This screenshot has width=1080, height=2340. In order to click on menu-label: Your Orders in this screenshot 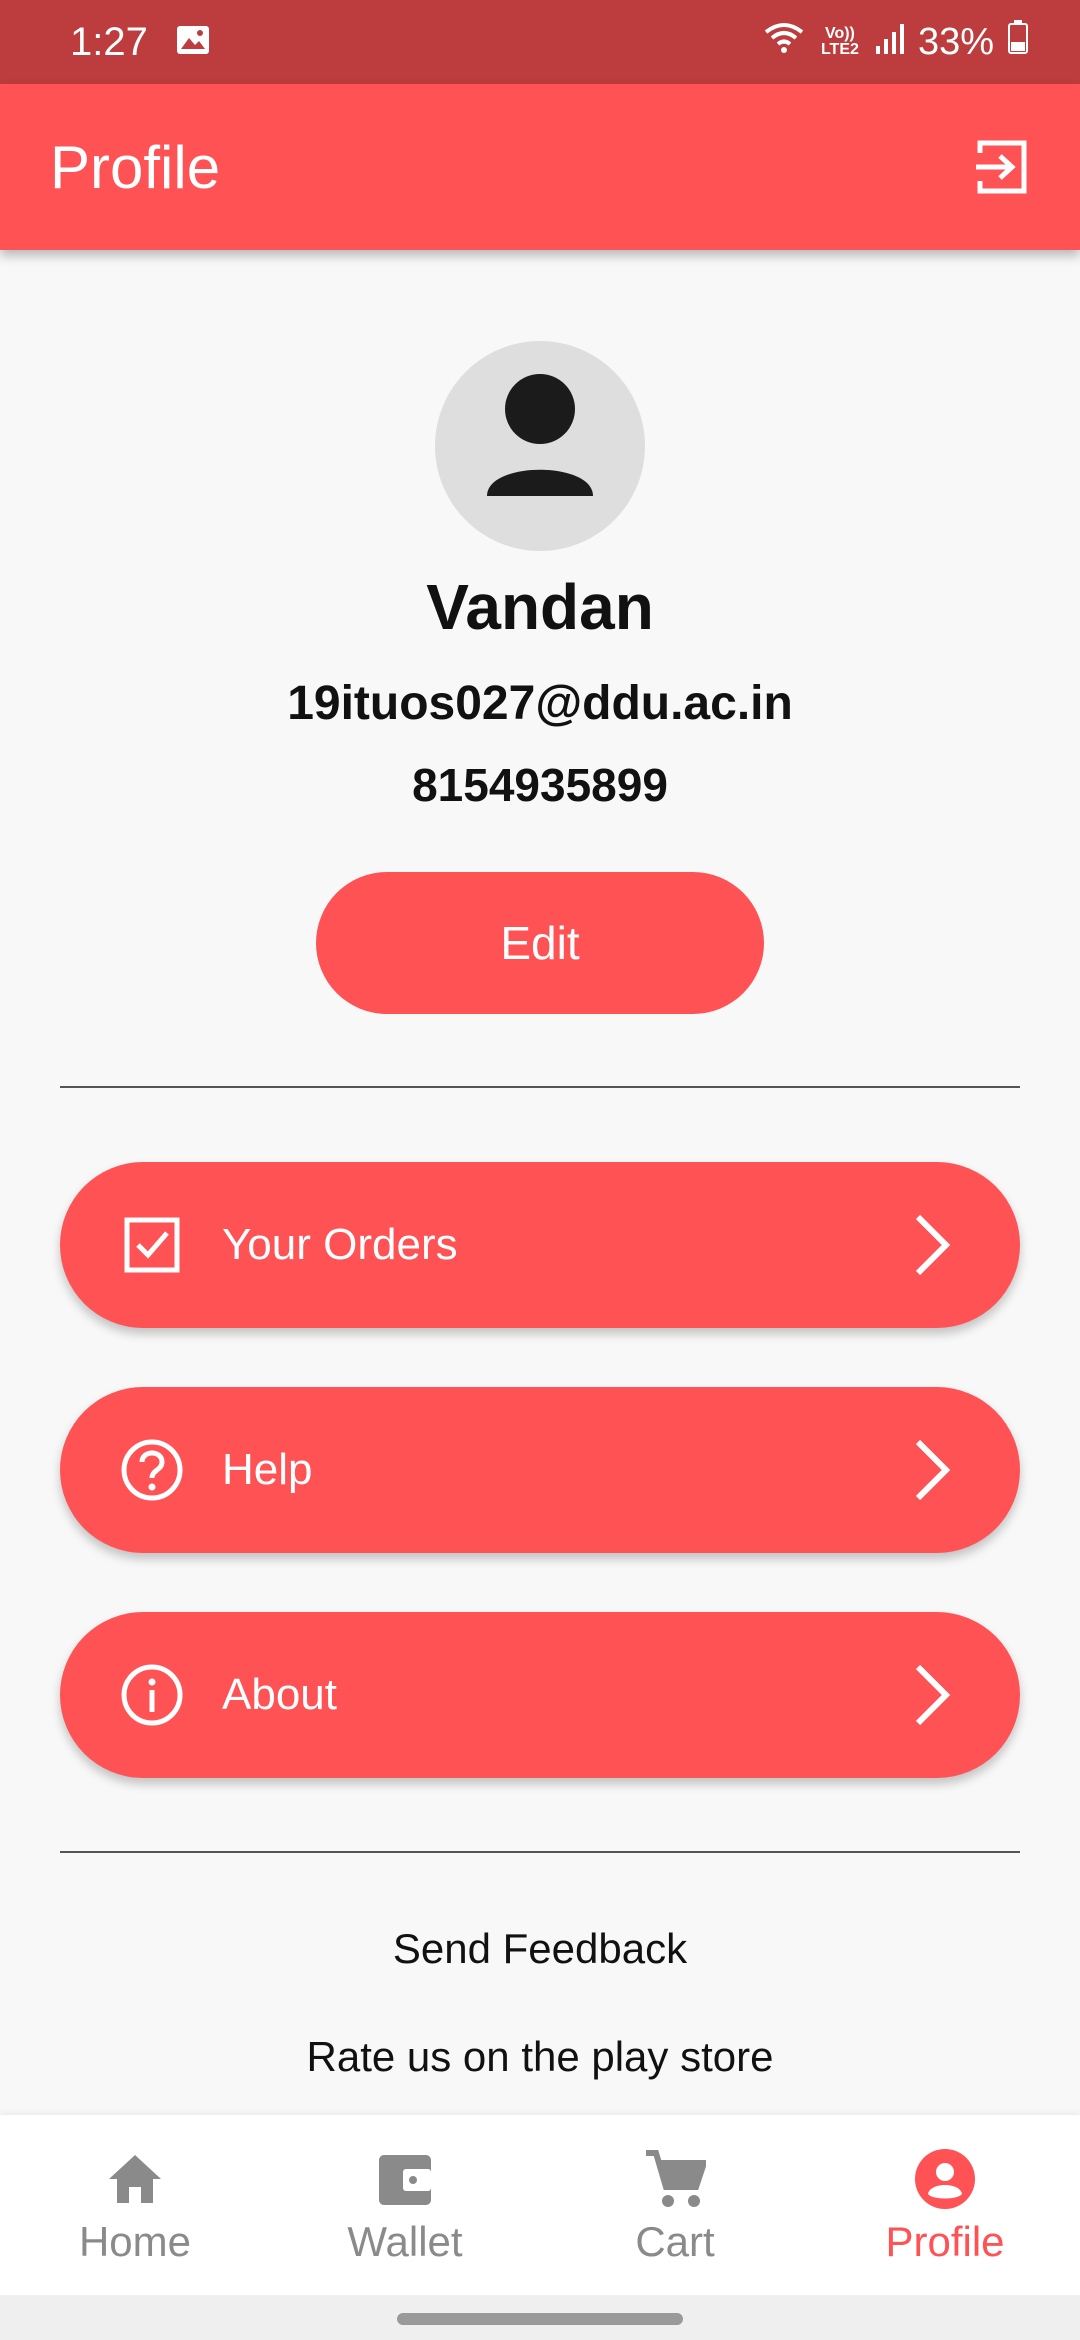, I will do `click(340, 1244)`.